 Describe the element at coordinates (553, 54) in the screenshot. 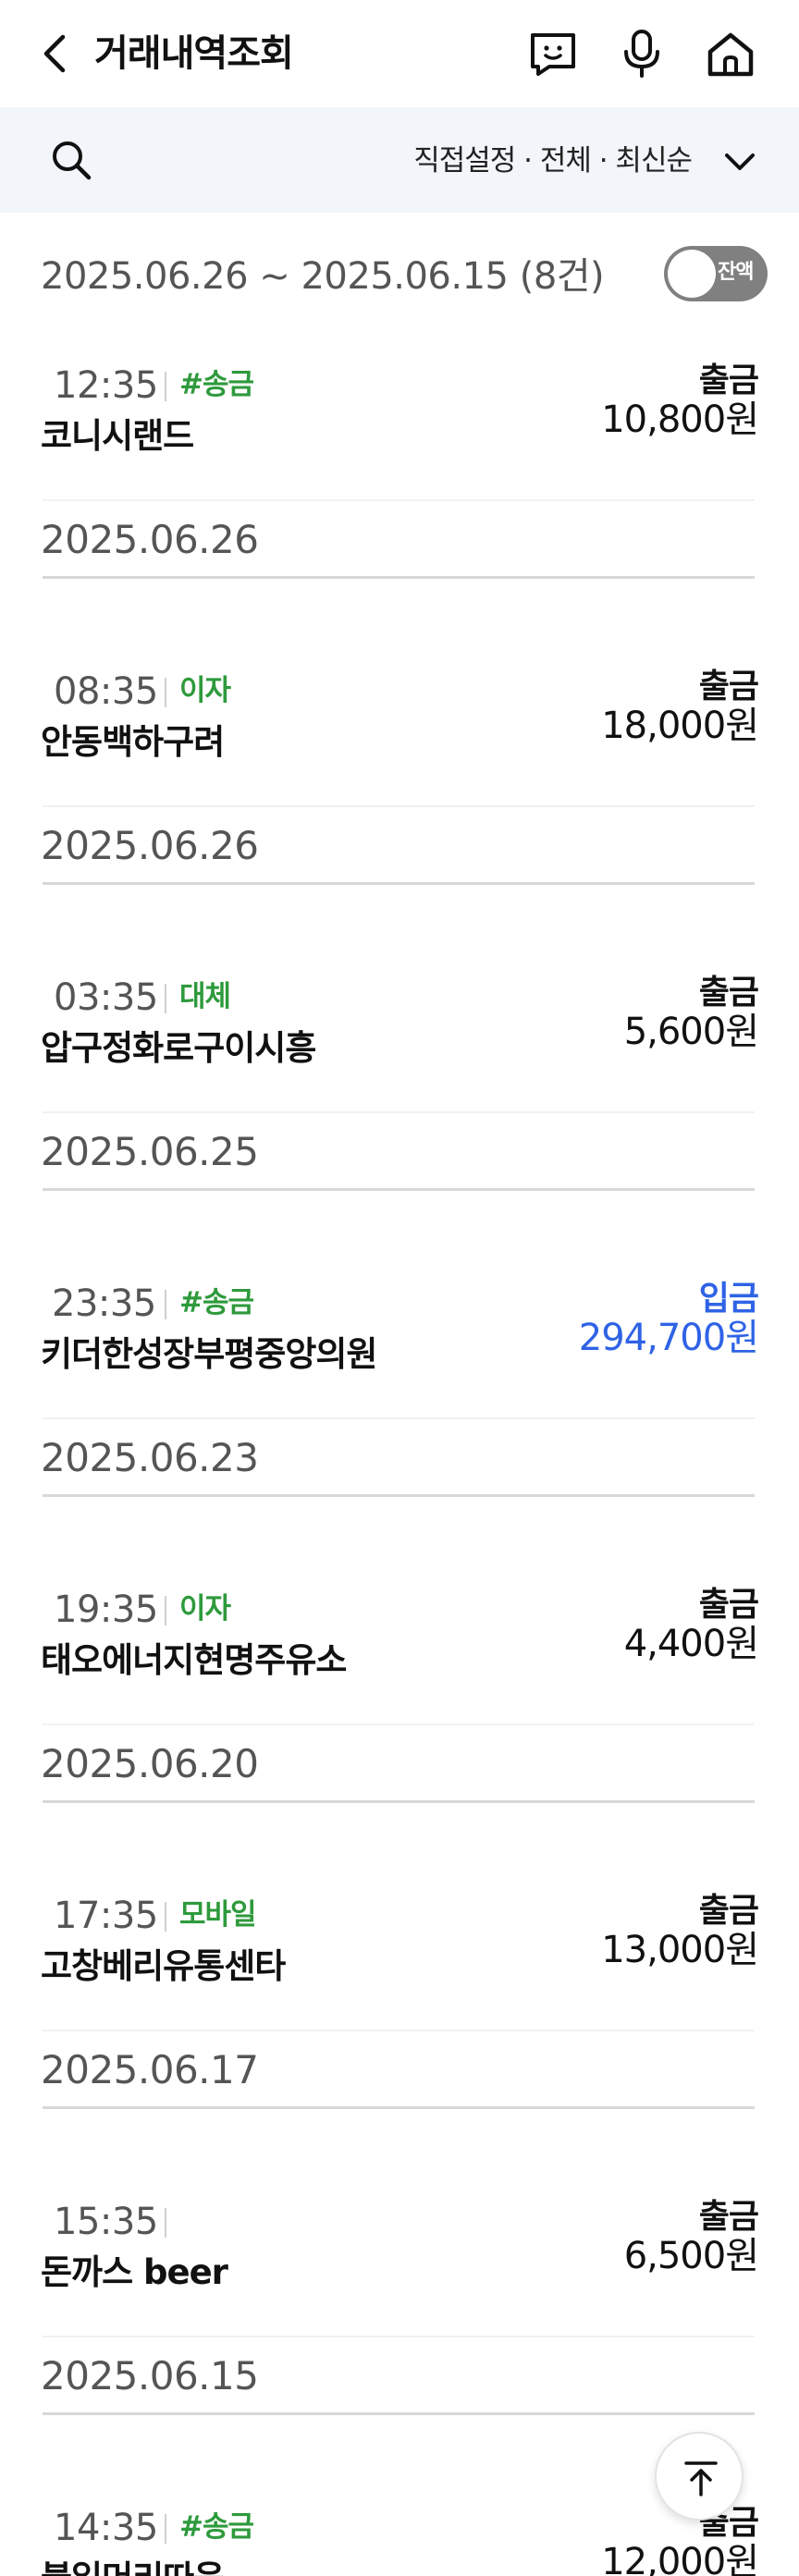

I see `chat-icon` at that location.